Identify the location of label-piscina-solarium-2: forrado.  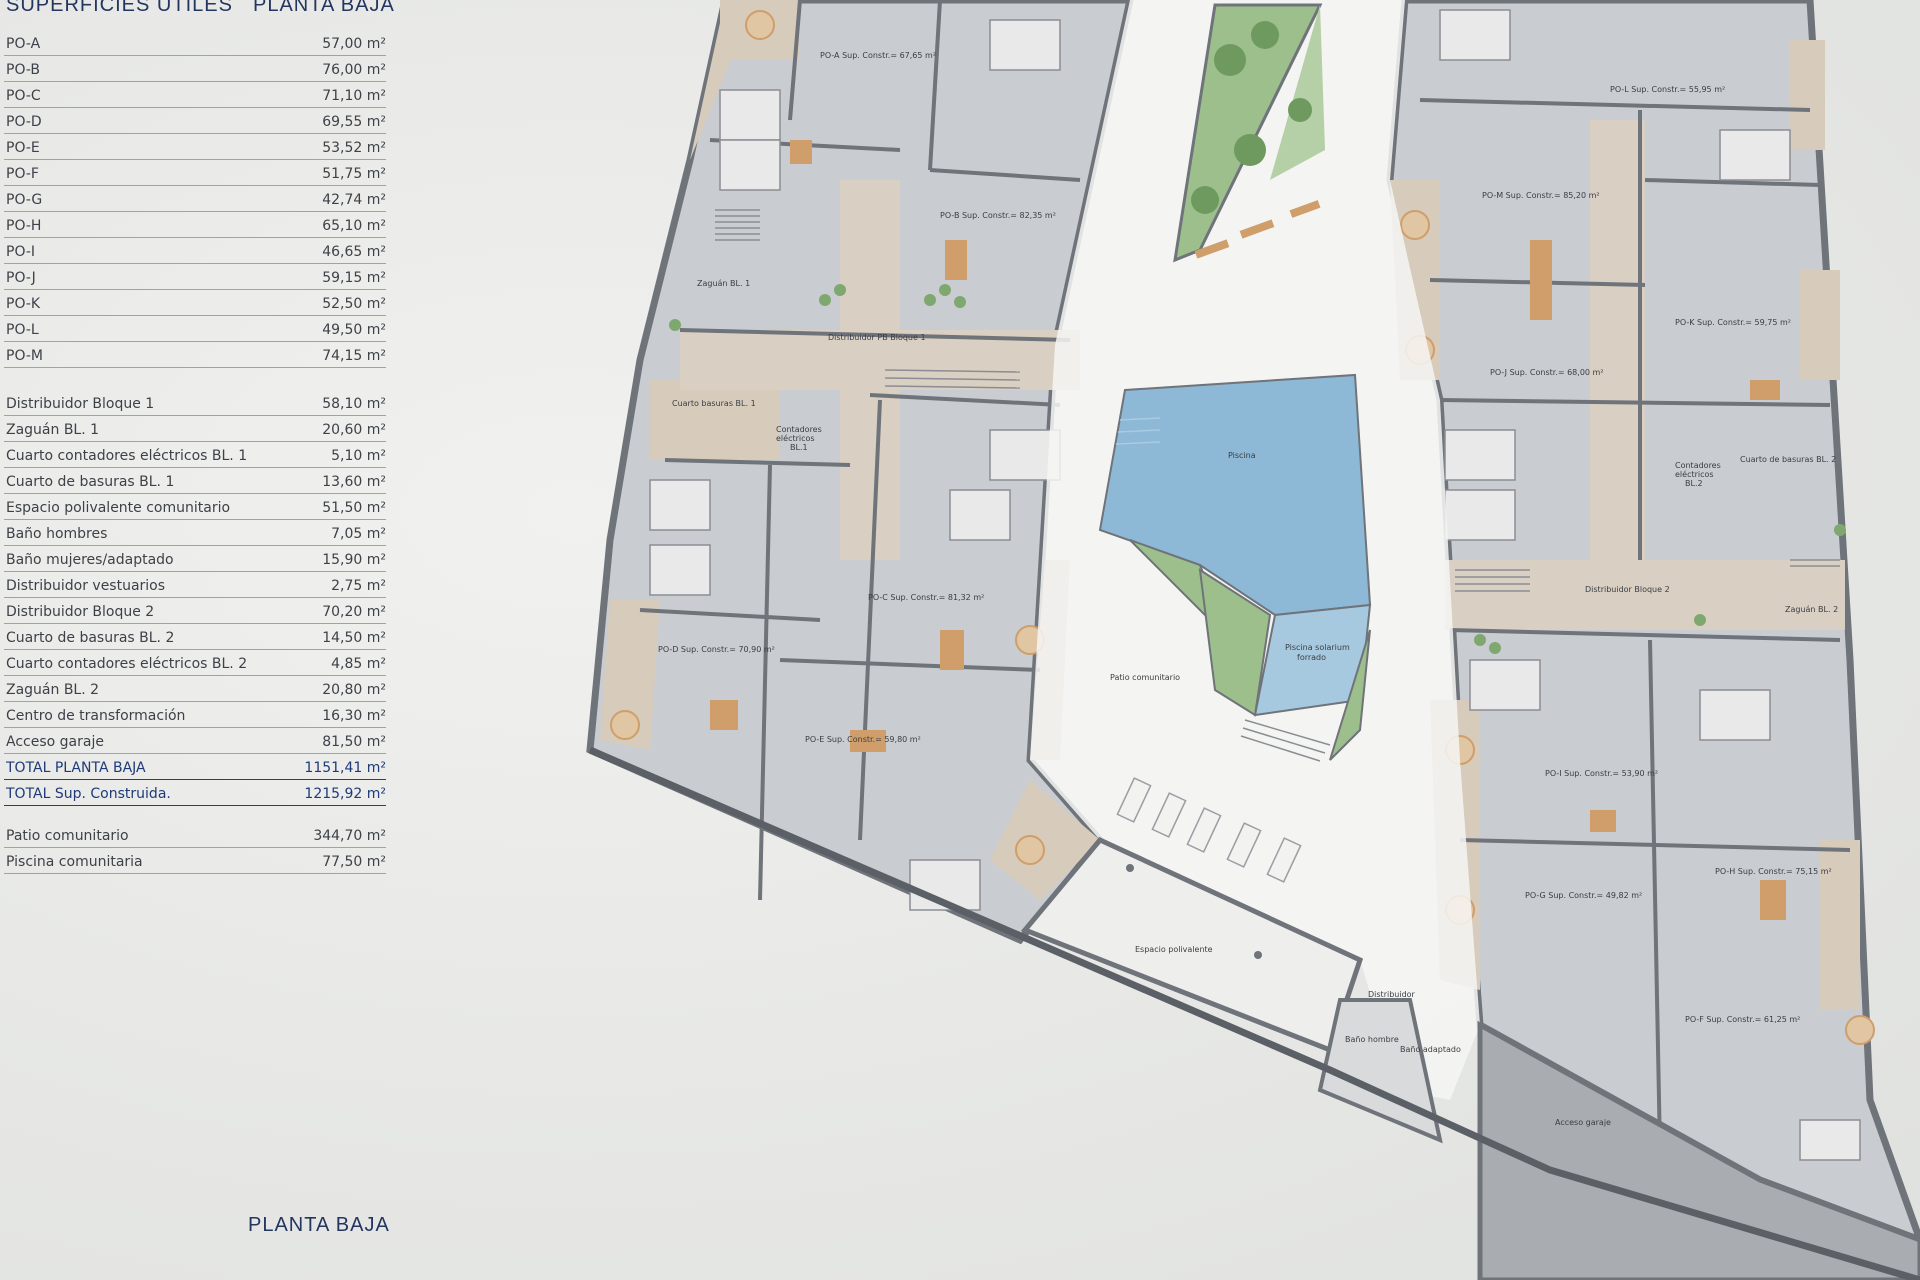
(1311, 657).